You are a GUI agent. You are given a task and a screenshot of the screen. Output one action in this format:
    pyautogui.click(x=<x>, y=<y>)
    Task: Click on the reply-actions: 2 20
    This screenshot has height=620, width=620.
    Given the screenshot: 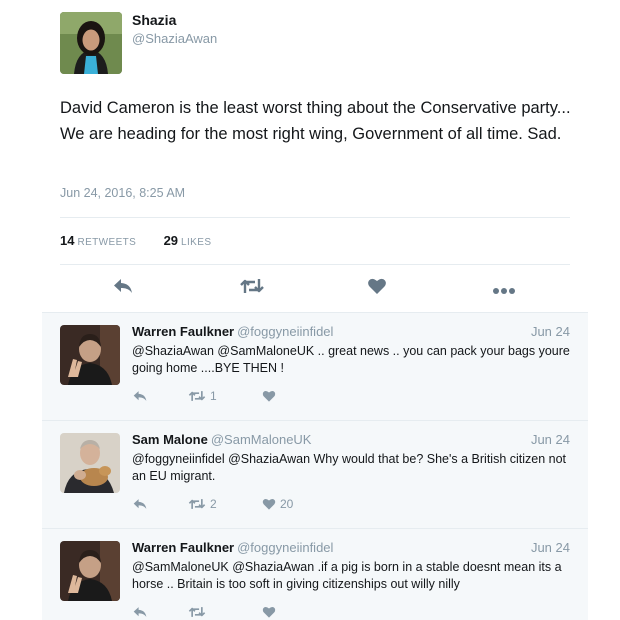 What is the action you would take?
    pyautogui.click(x=282, y=506)
    